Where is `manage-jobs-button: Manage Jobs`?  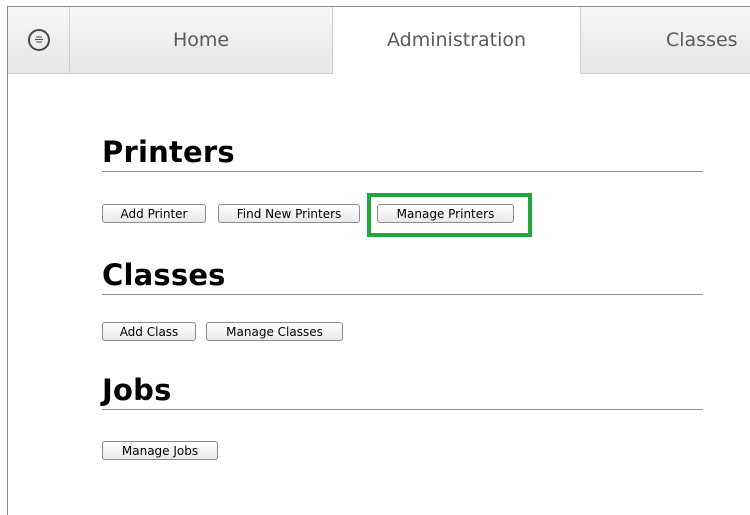 manage-jobs-button: Manage Jobs is located at coordinates (160, 450).